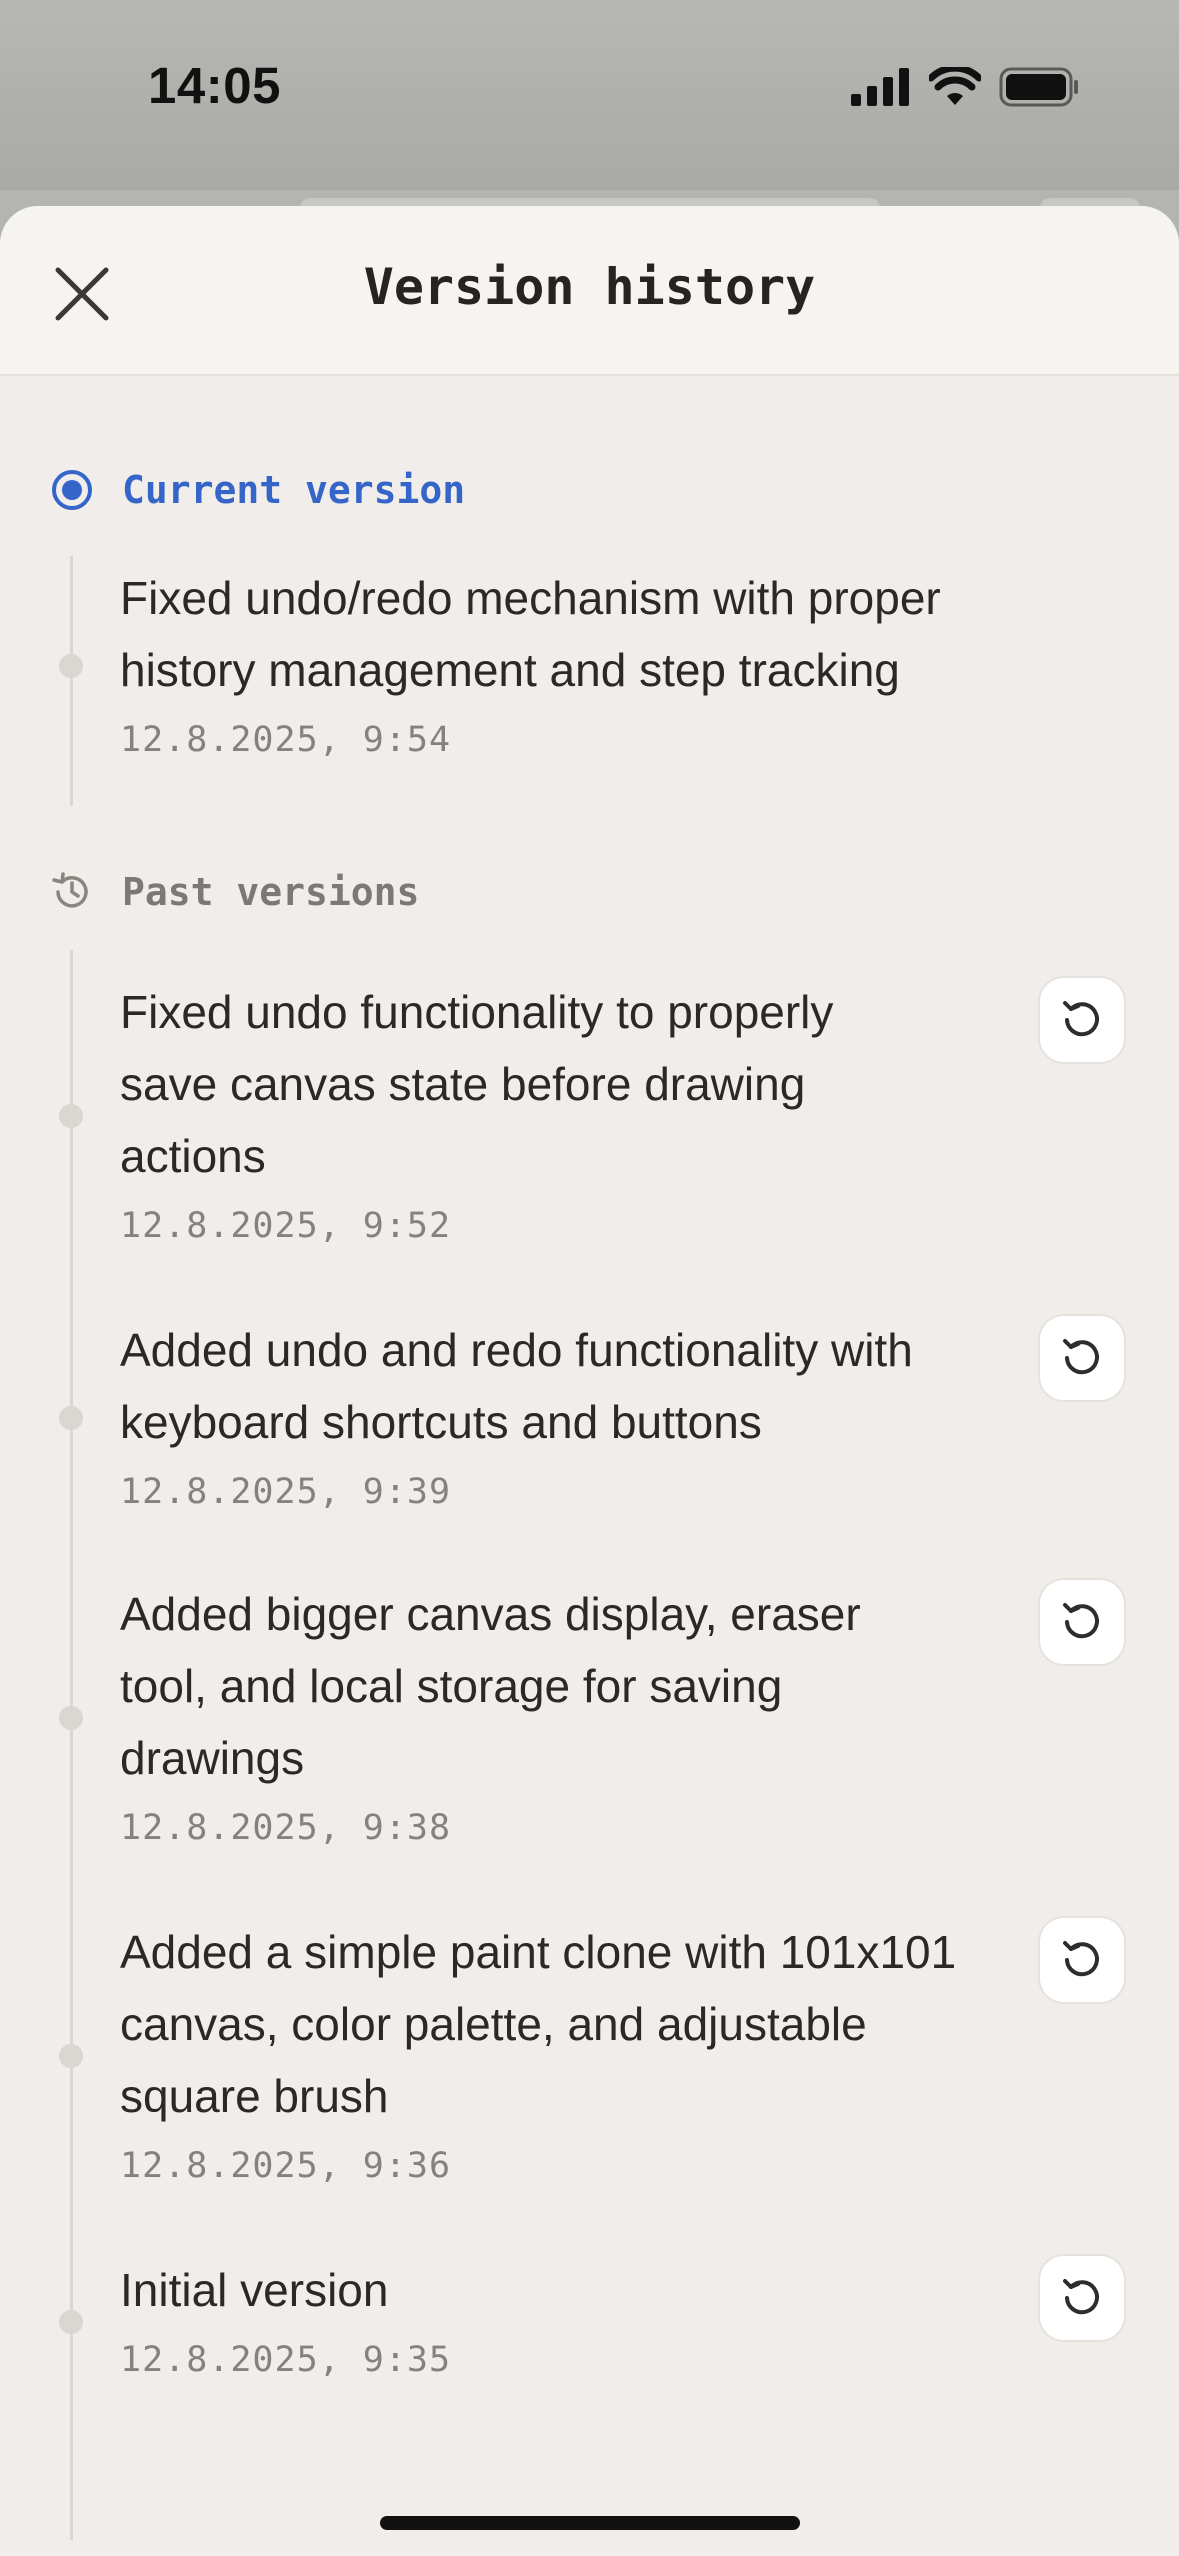 Image resolution: width=1179 pixels, height=2556 pixels. Describe the element at coordinates (286, 1828) in the screenshot. I see `version-date: 12.8.2025, 9:38` at that location.